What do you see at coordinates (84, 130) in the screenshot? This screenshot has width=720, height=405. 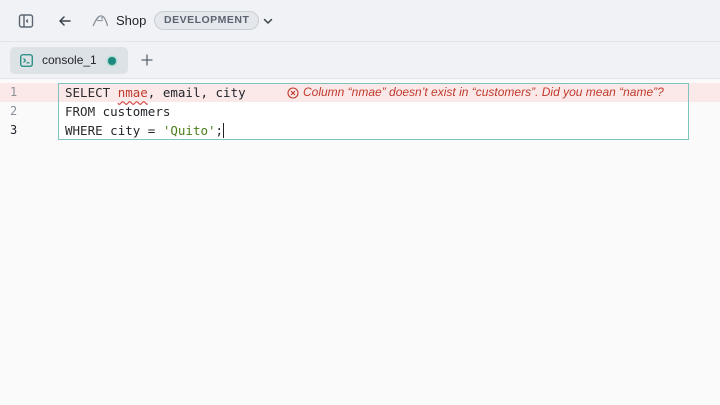 I see `keyword: WHERE` at bounding box center [84, 130].